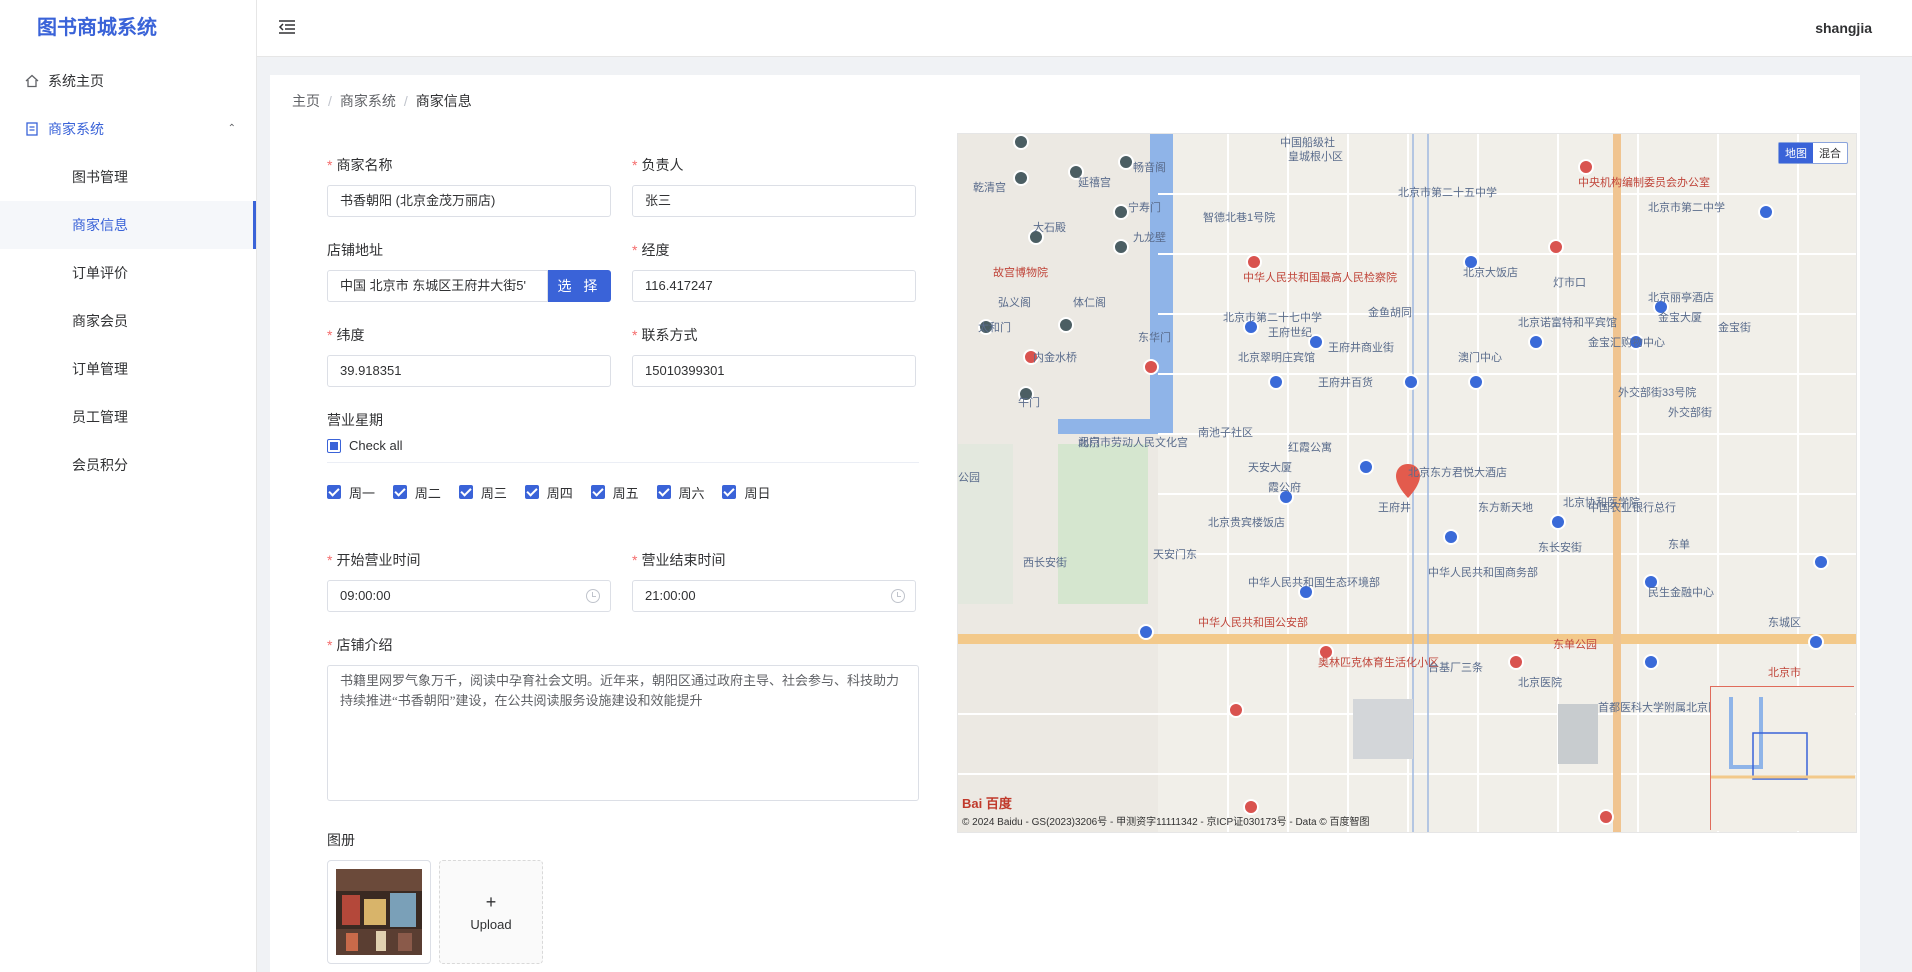  I want to click on document-icon, so click(32, 129).